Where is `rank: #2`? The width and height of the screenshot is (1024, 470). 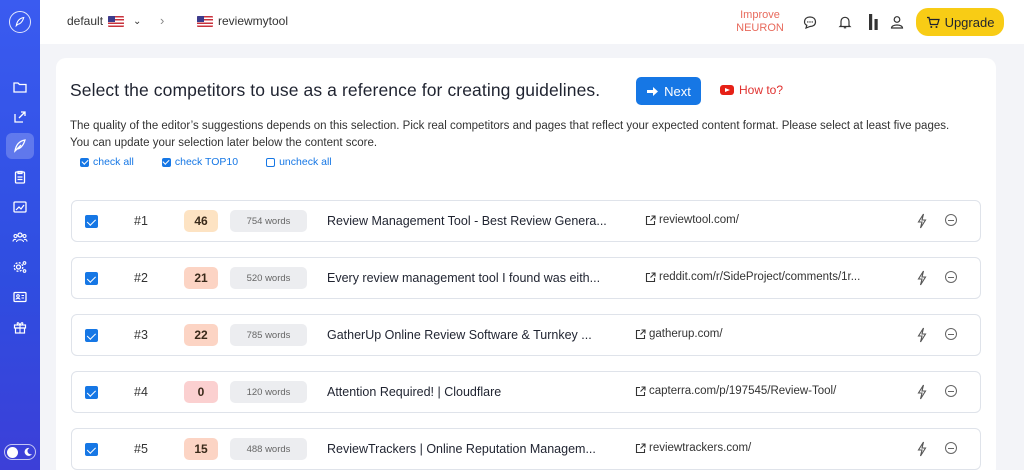
rank: #2 is located at coordinates (141, 278).